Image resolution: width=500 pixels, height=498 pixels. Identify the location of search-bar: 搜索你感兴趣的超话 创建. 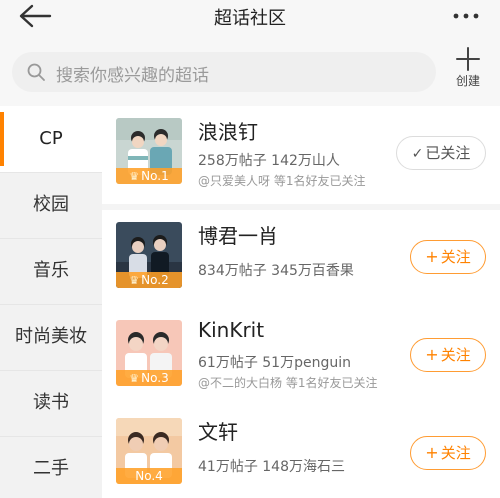
(250, 71).